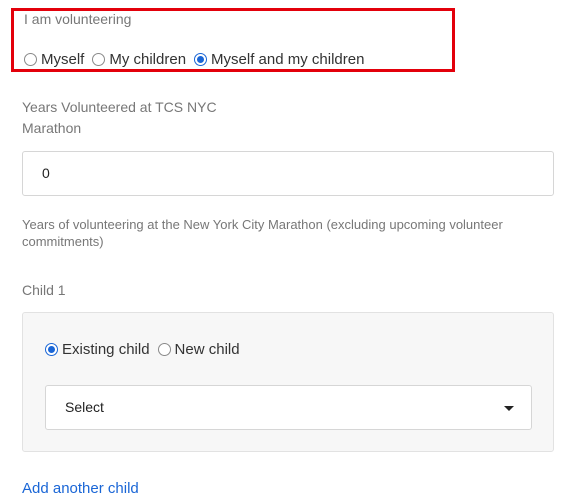 Image resolution: width=582 pixels, height=497 pixels. I want to click on child-1-label: Child 1, so click(44, 290).